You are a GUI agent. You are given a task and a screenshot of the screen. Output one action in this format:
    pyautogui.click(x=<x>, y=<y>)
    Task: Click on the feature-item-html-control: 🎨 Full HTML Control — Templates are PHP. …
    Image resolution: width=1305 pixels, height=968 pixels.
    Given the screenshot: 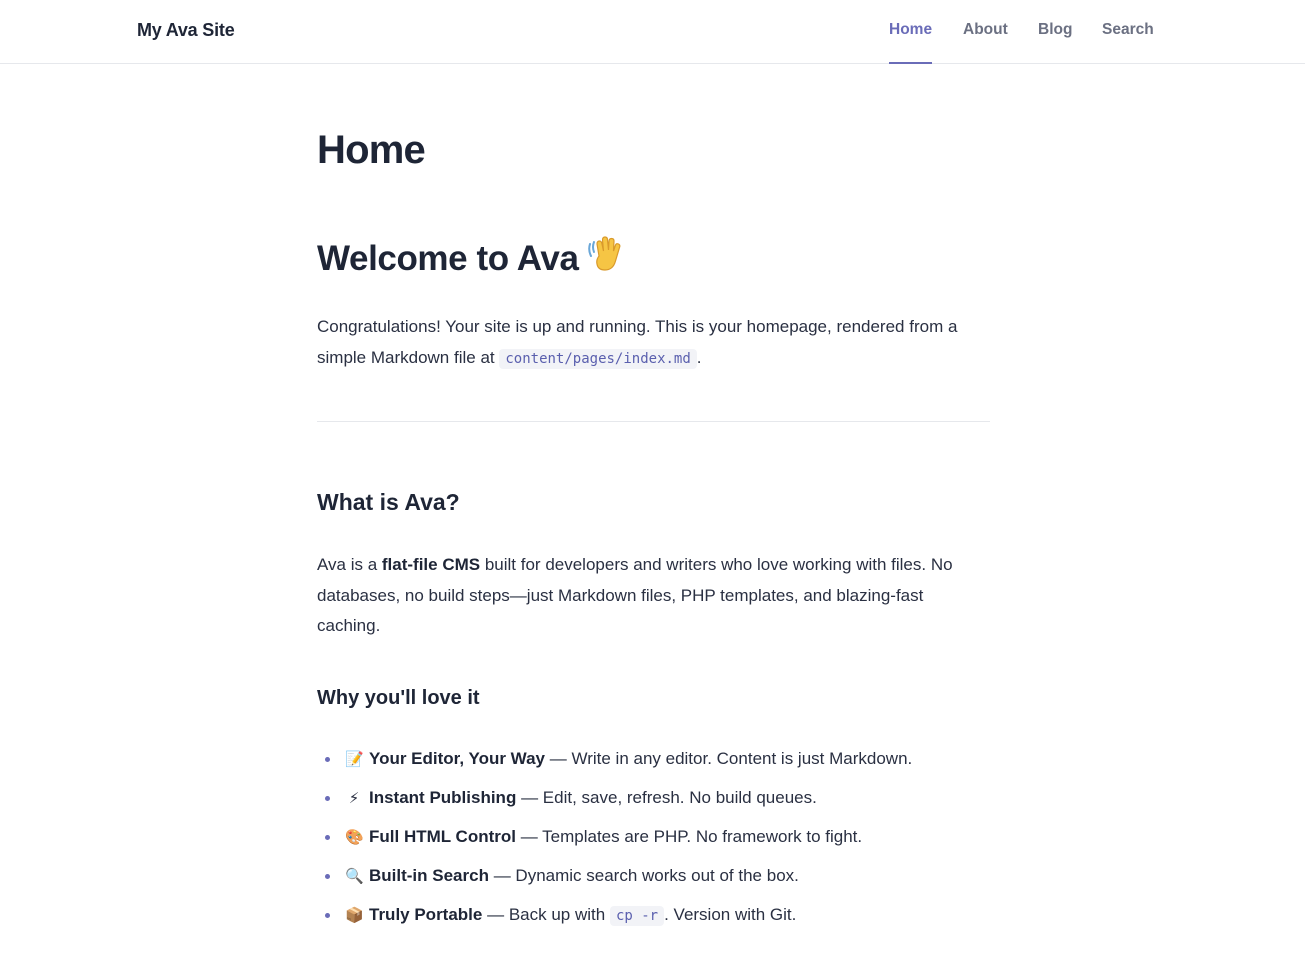 What is the action you would take?
    pyautogui.click(x=653, y=841)
    